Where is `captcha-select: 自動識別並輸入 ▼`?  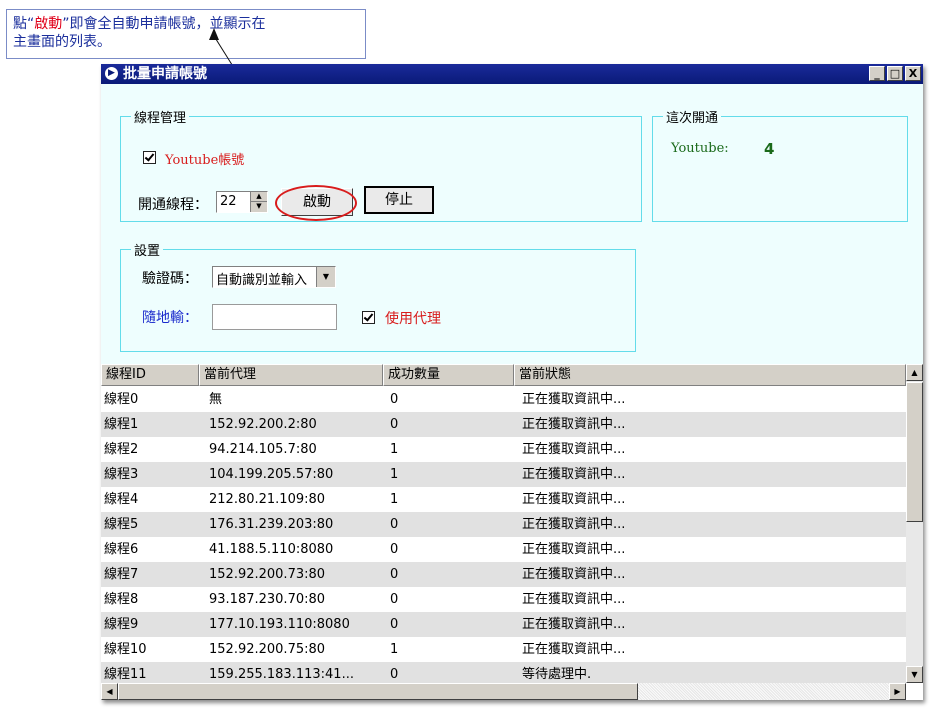 captcha-select: 自動識別並輸入 ▼ is located at coordinates (274, 277).